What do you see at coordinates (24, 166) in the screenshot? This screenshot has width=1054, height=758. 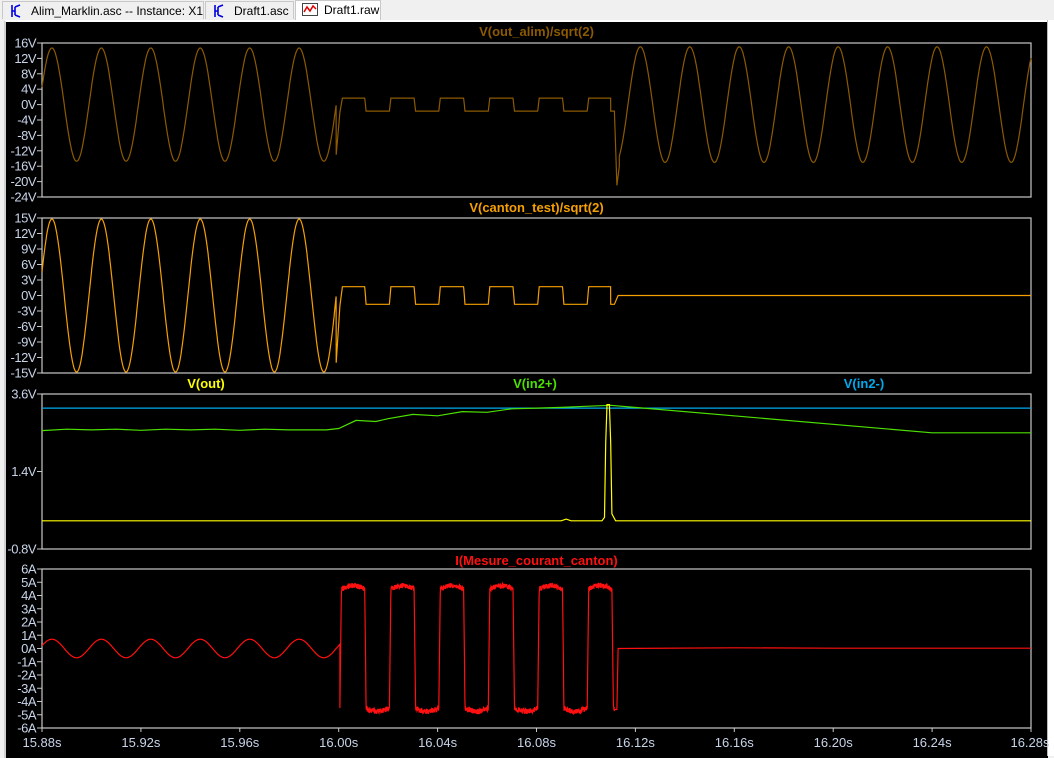 I see `y-tick-label: -16V` at bounding box center [24, 166].